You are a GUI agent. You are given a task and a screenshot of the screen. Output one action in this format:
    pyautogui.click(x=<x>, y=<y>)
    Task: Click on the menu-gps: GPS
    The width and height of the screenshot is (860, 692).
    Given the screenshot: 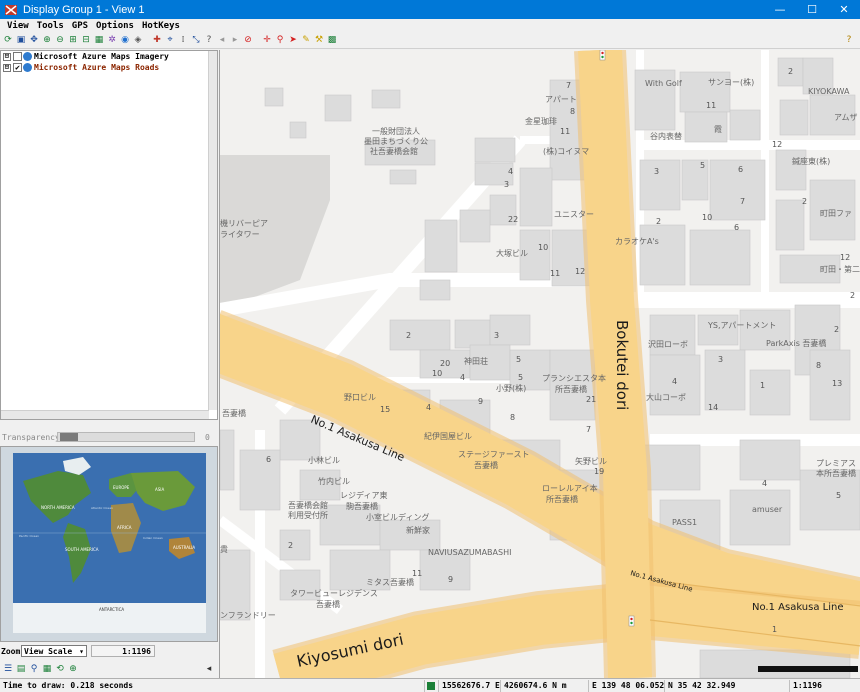 What is the action you would take?
    pyautogui.click(x=80, y=26)
    